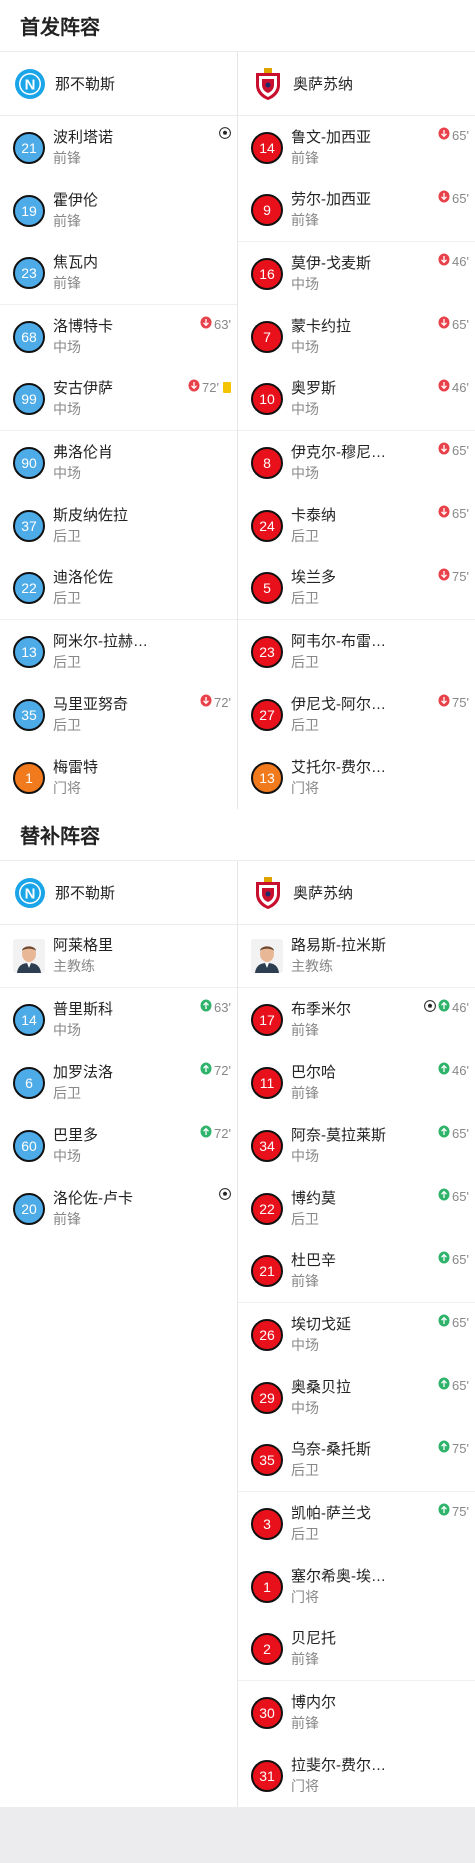 The width and height of the screenshot is (475, 1863). Describe the element at coordinates (118, 1145) in the screenshot. I see `player-row: 60 巴里多 中场 72'` at that location.